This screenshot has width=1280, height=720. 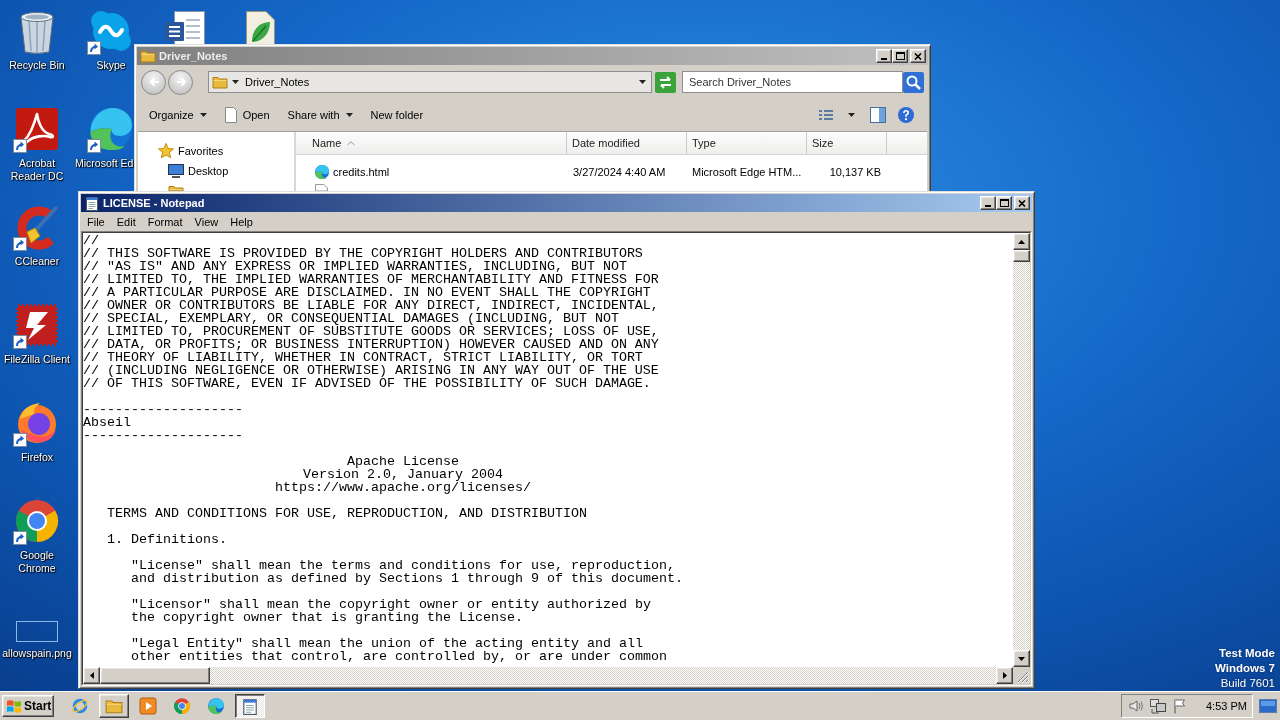 What do you see at coordinates (96, 221) in the screenshot?
I see `menu-item: File` at bounding box center [96, 221].